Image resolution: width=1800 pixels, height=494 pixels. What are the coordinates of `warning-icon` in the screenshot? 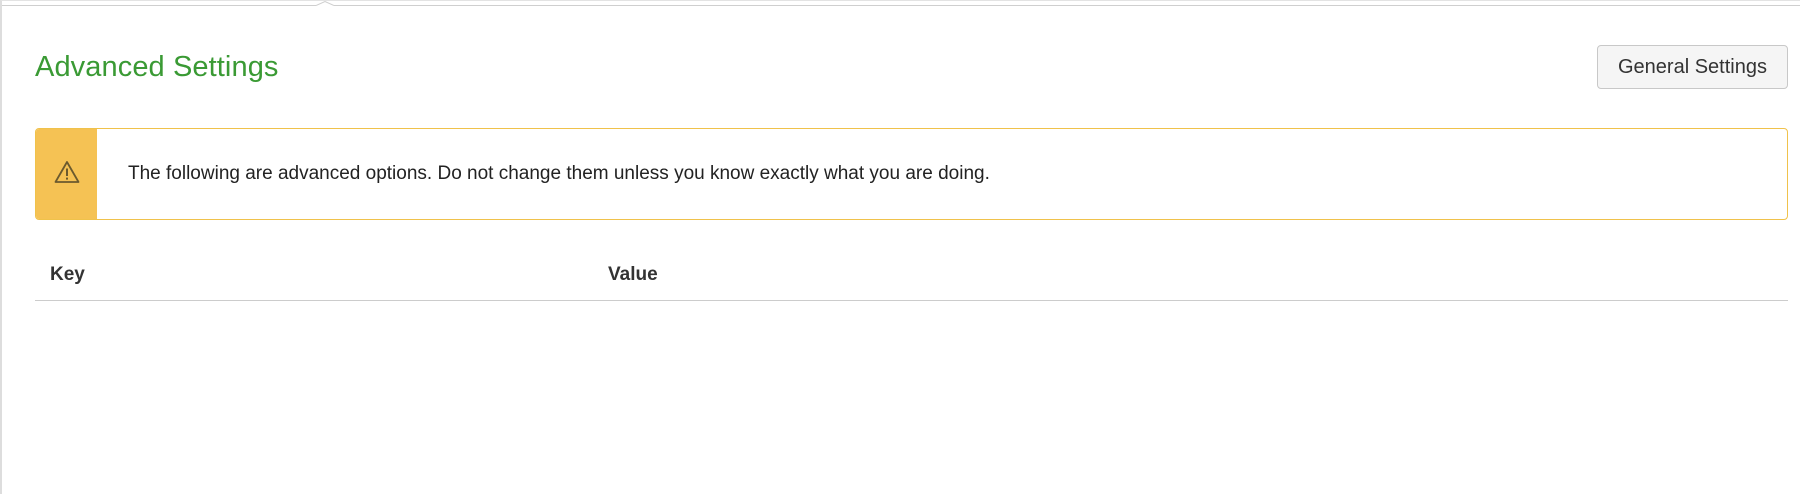 It's located at (67, 174).